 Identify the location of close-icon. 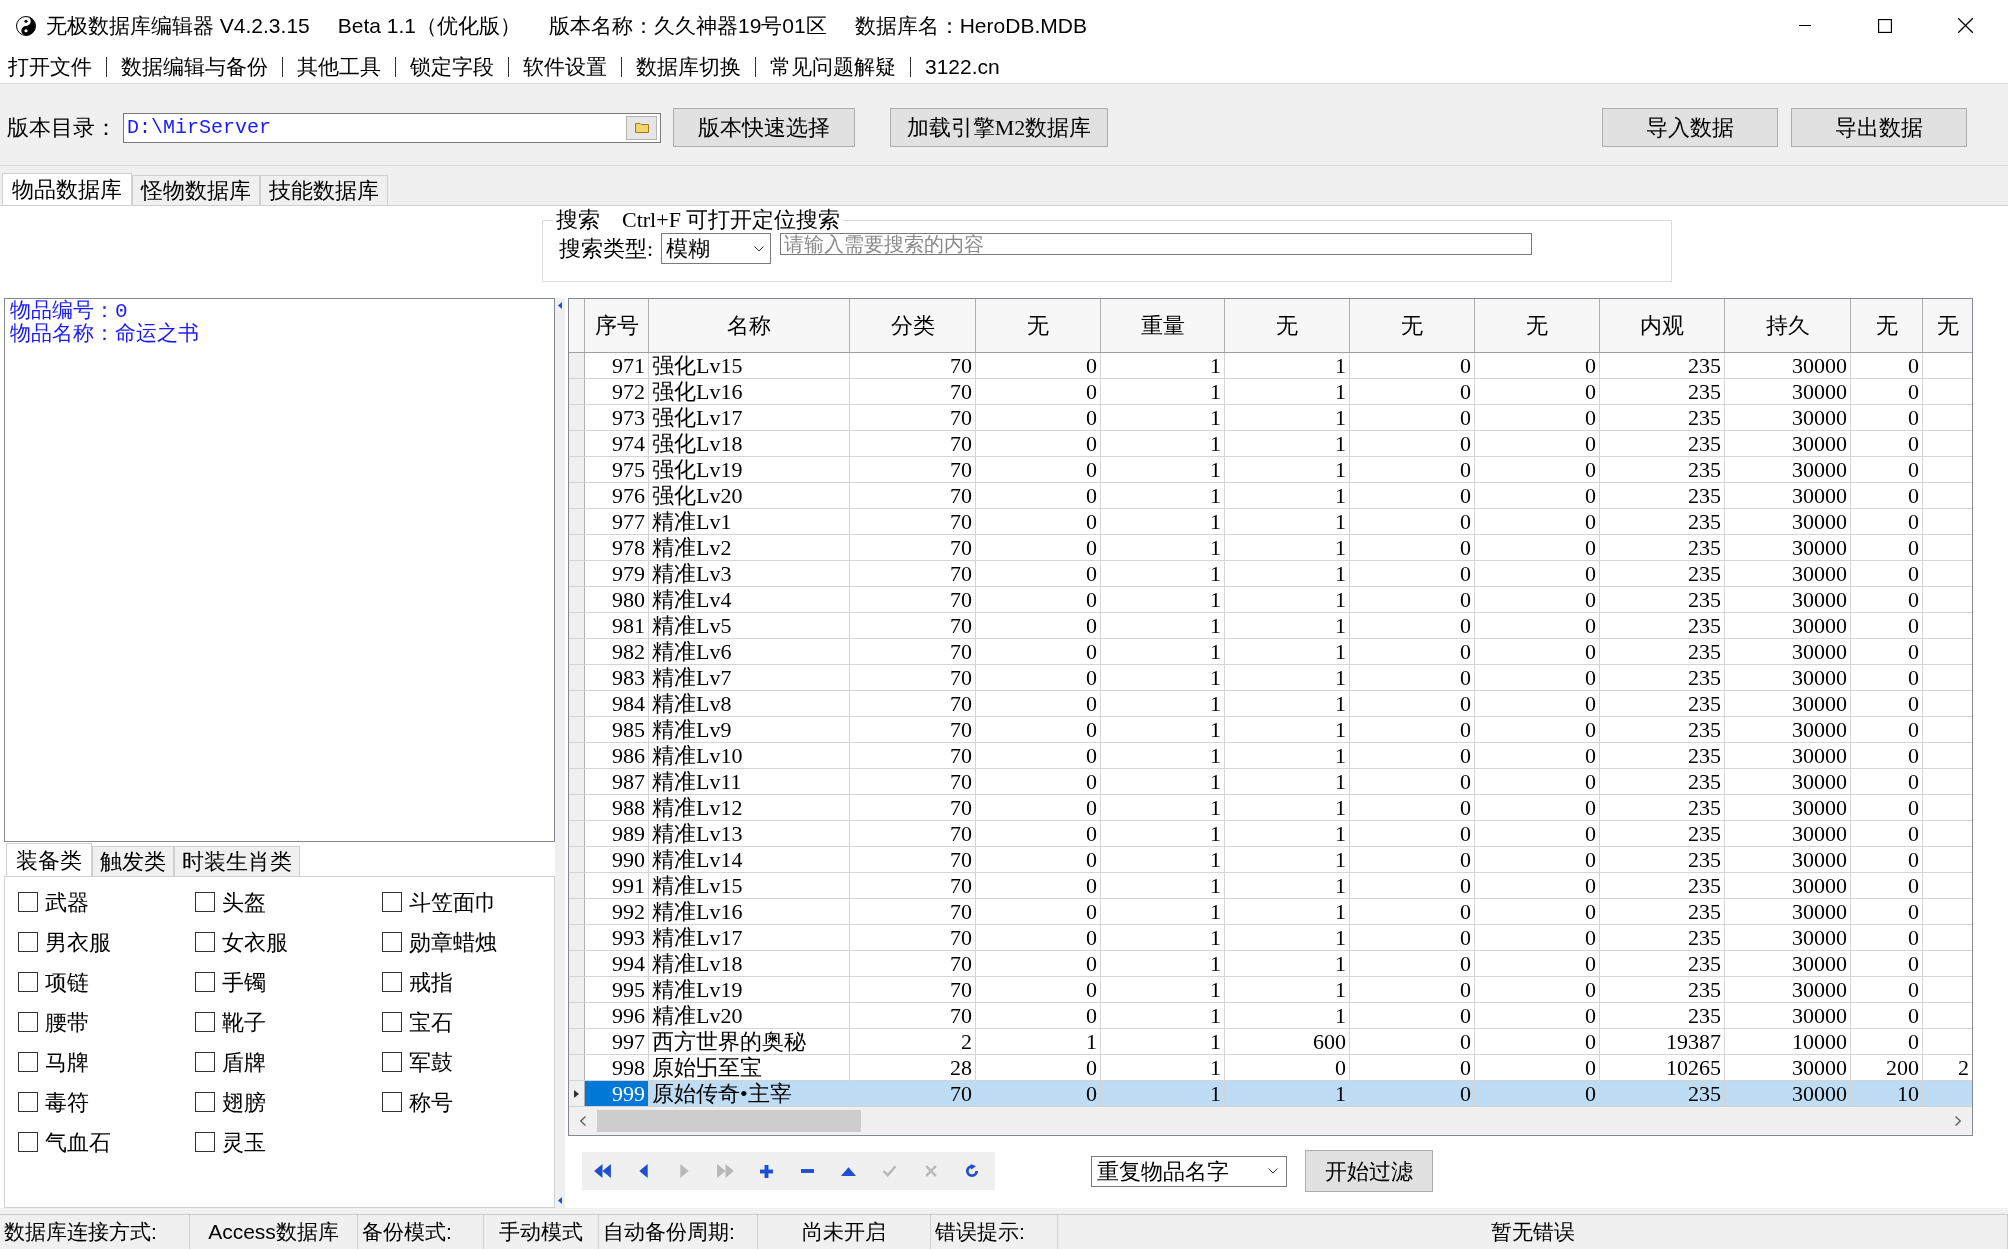
(1965, 25).